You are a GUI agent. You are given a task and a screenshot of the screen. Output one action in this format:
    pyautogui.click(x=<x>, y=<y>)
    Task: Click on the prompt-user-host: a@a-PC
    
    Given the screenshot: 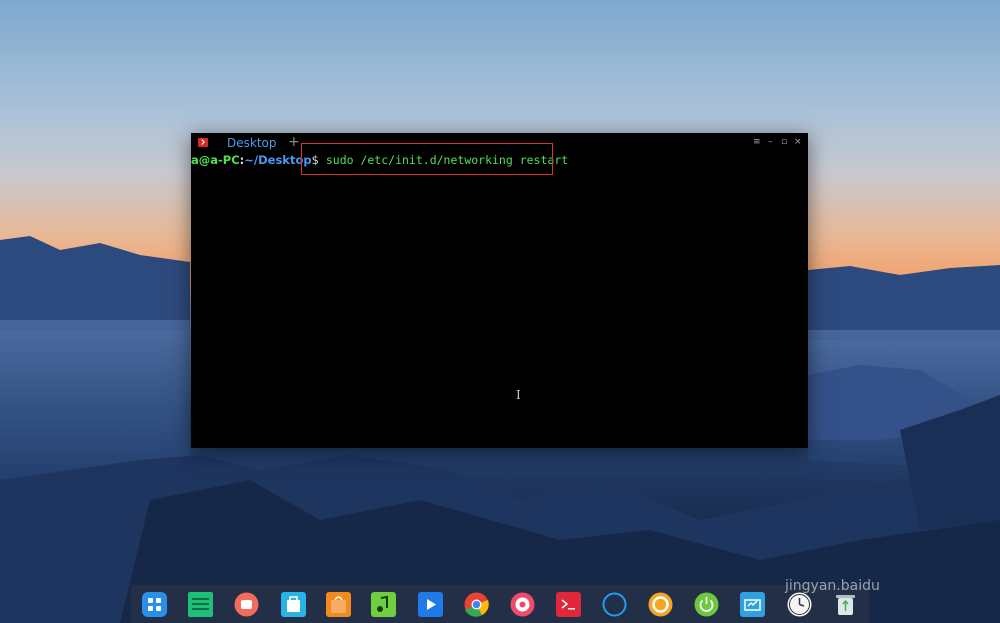 What is the action you would take?
    pyautogui.click(x=215, y=160)
    